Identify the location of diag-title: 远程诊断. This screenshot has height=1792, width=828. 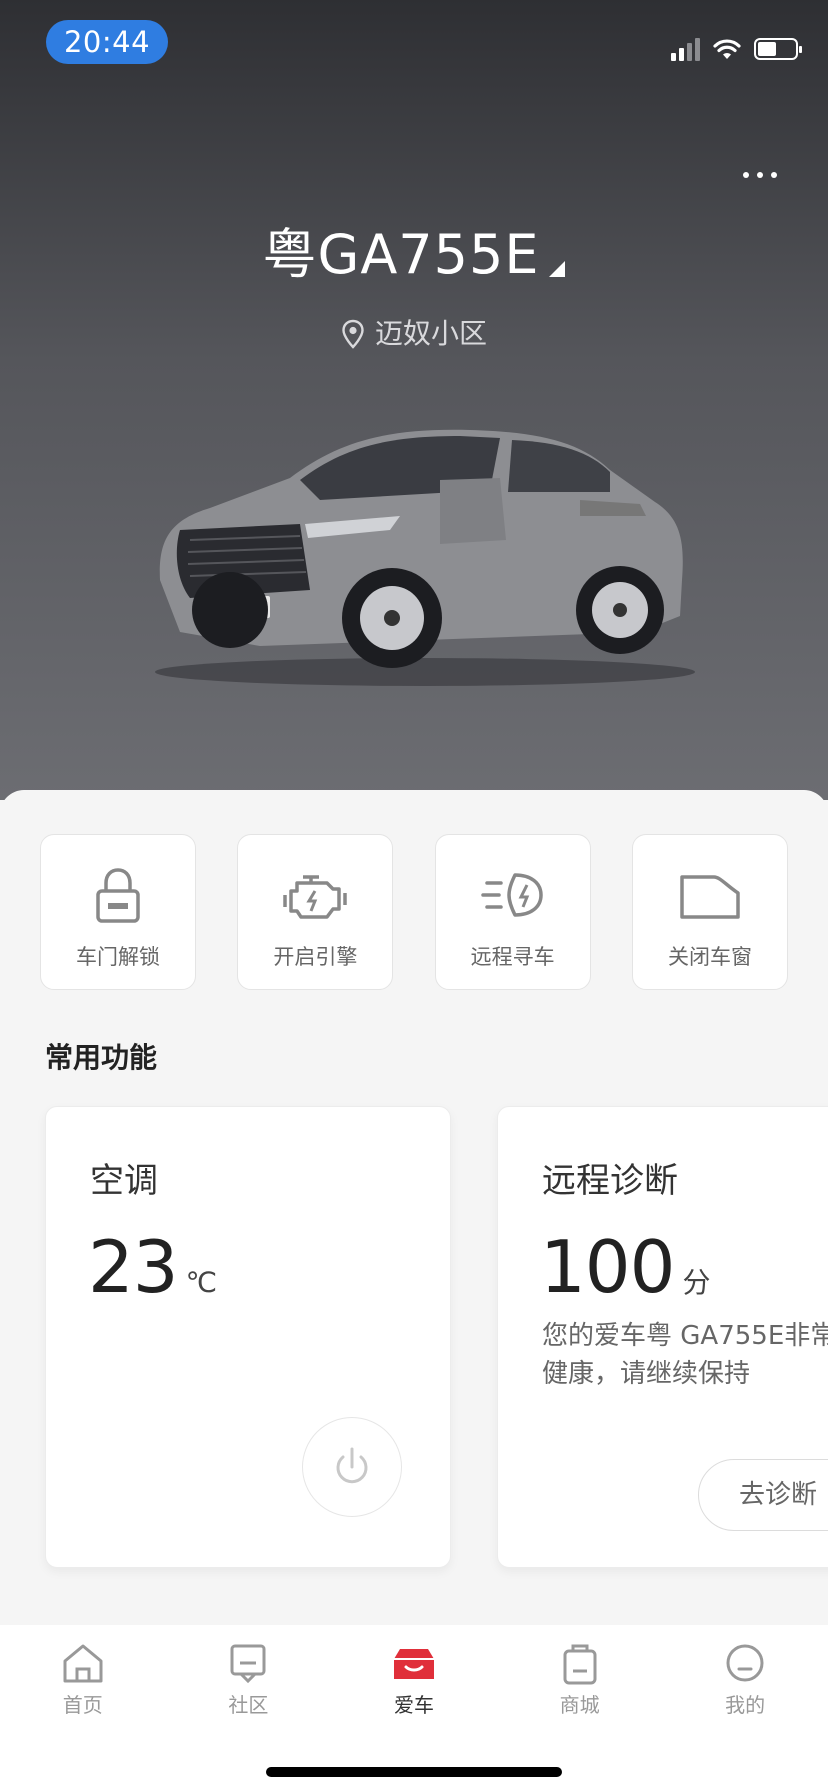
(610, 1181).